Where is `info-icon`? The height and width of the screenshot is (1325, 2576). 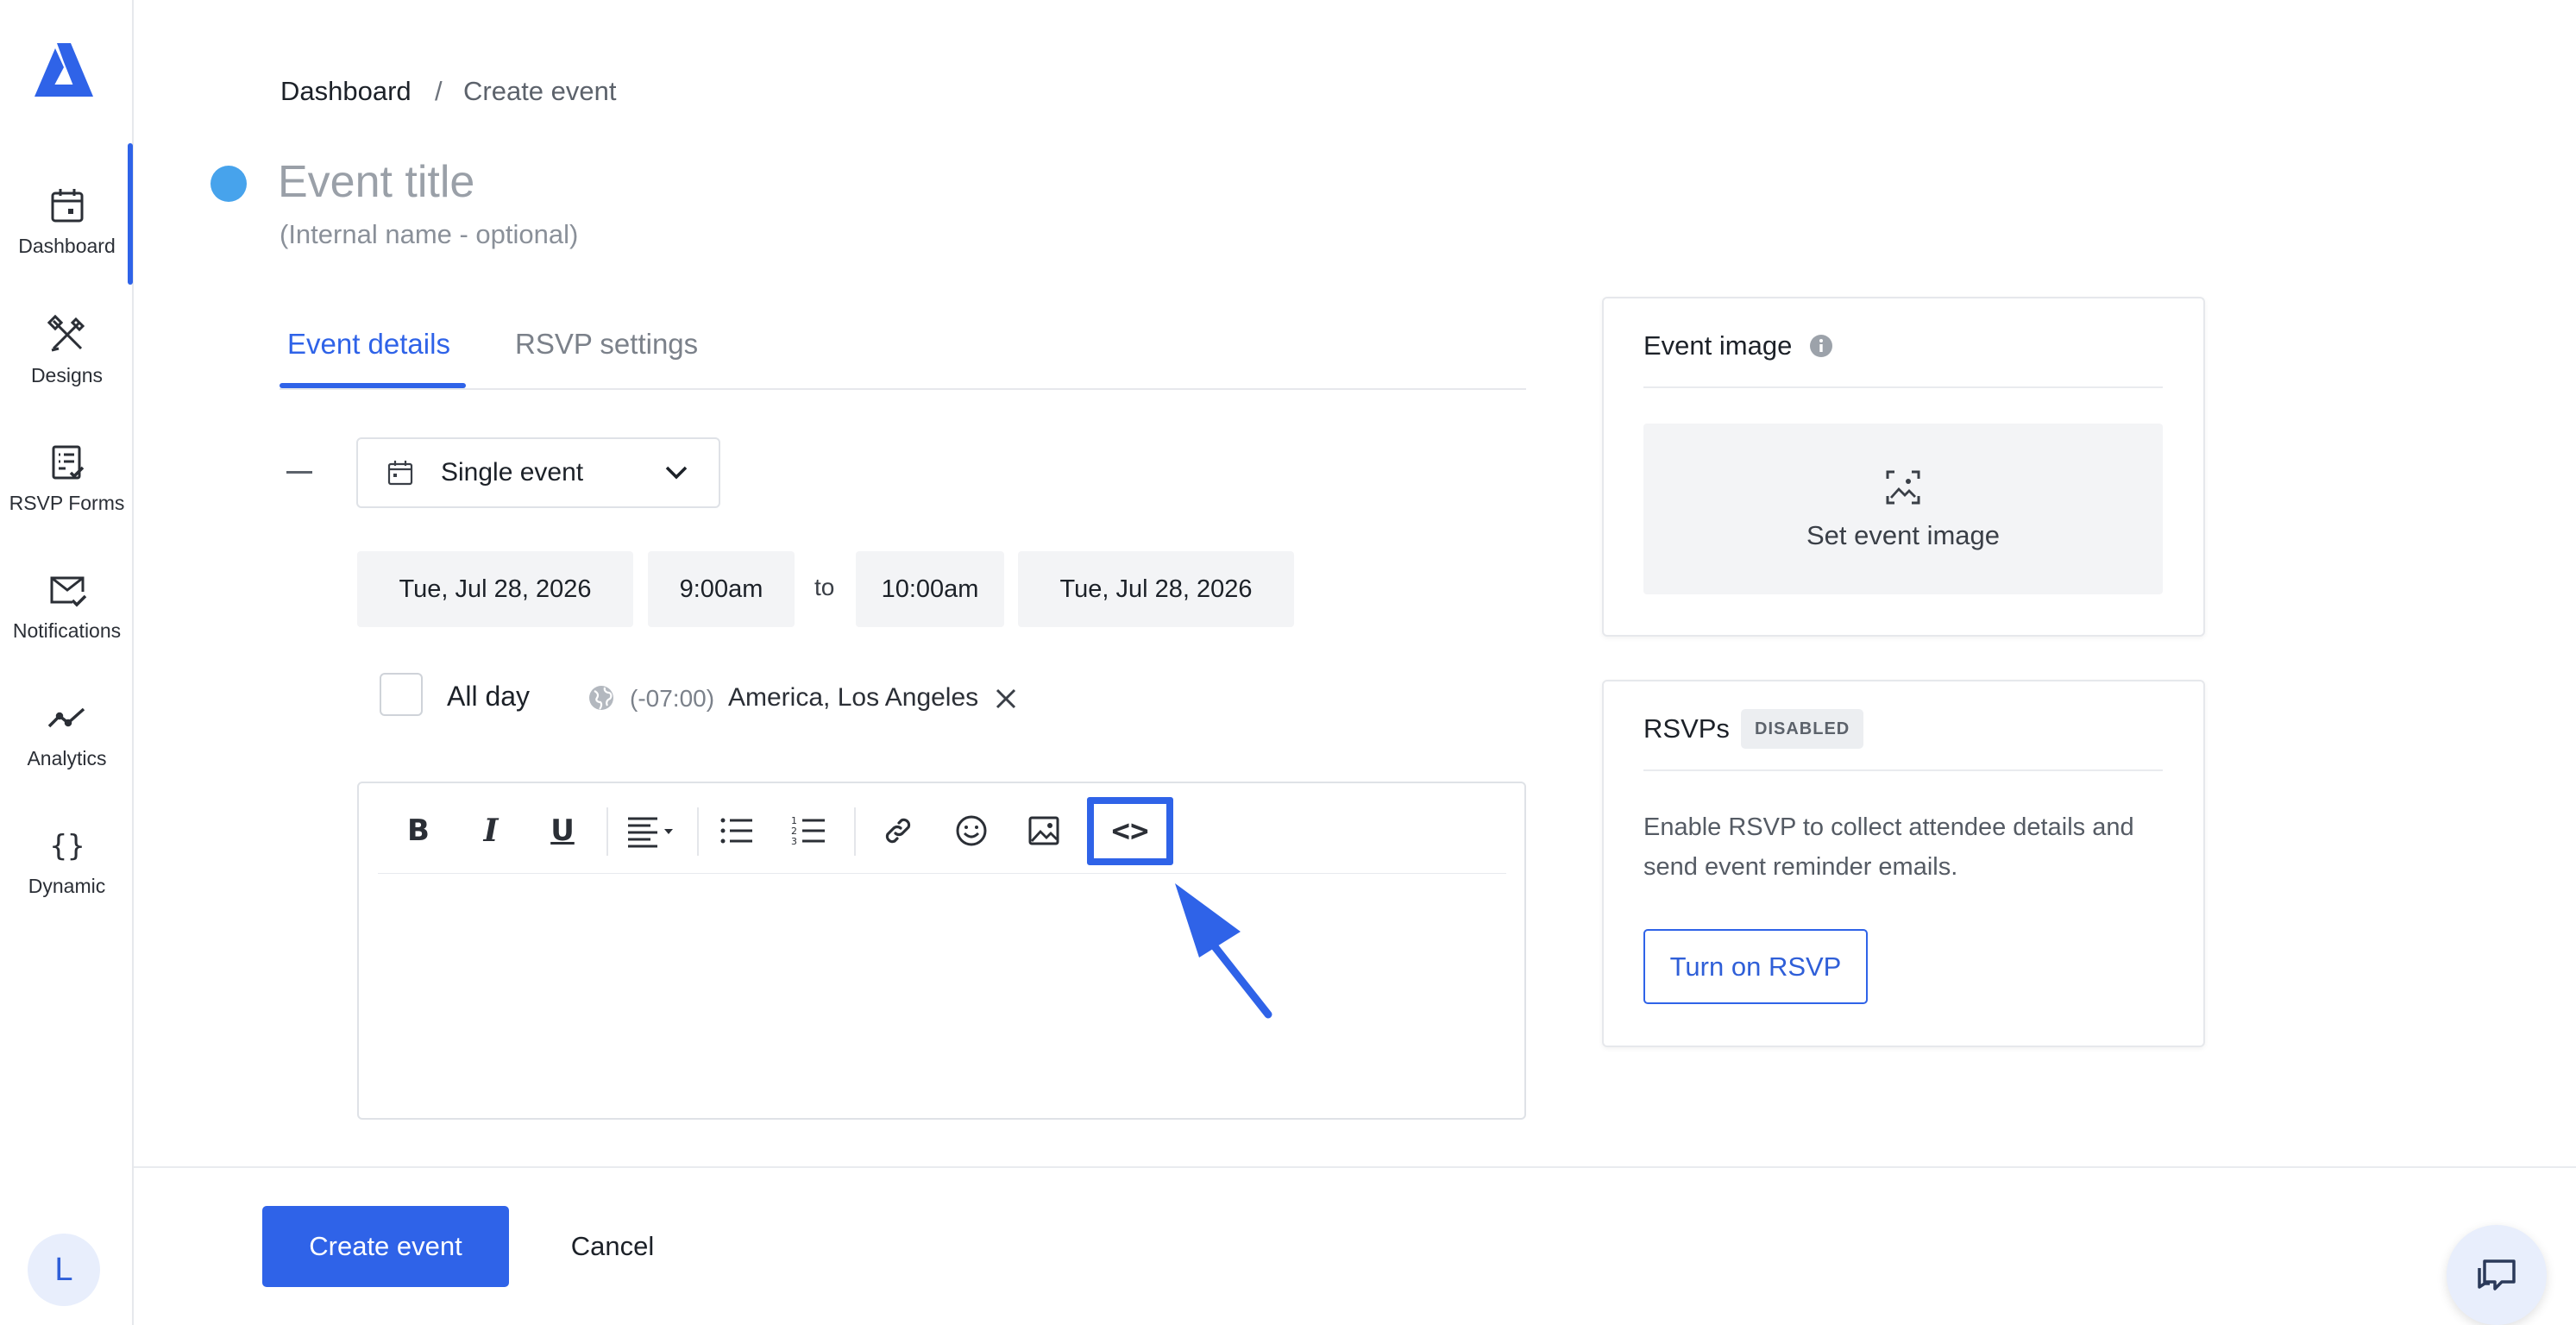
info-icon is located at coordinates (1821, 346).